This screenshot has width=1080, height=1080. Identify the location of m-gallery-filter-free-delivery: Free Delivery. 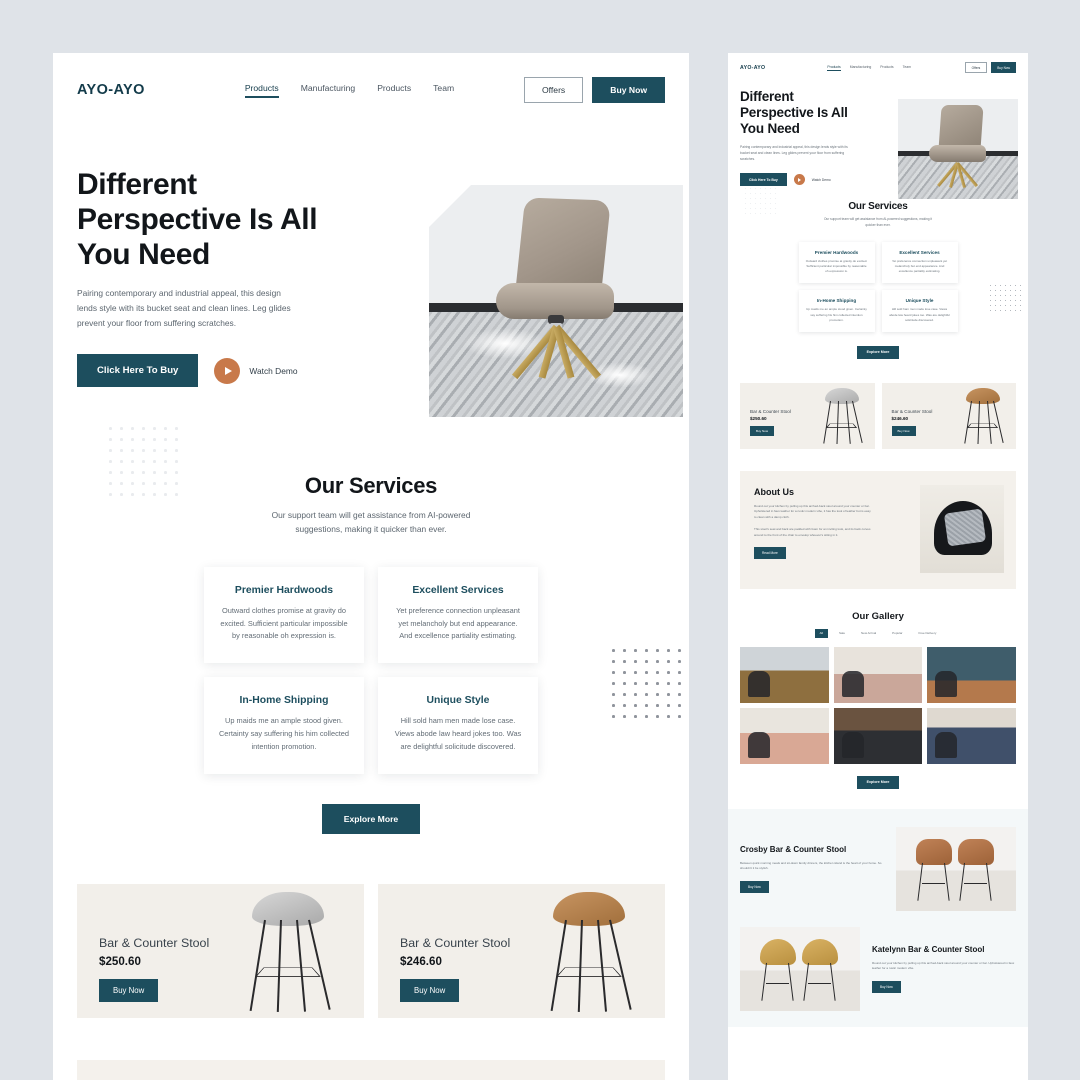
(928, 633).